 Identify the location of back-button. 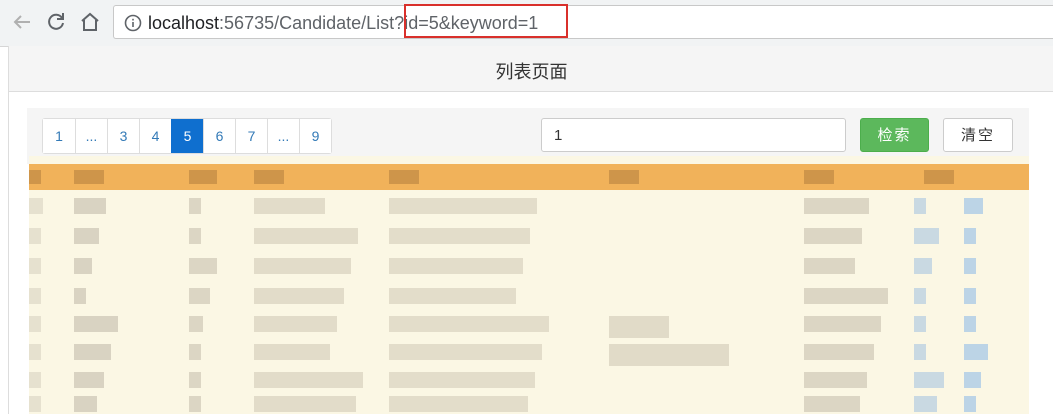
(22, 22).